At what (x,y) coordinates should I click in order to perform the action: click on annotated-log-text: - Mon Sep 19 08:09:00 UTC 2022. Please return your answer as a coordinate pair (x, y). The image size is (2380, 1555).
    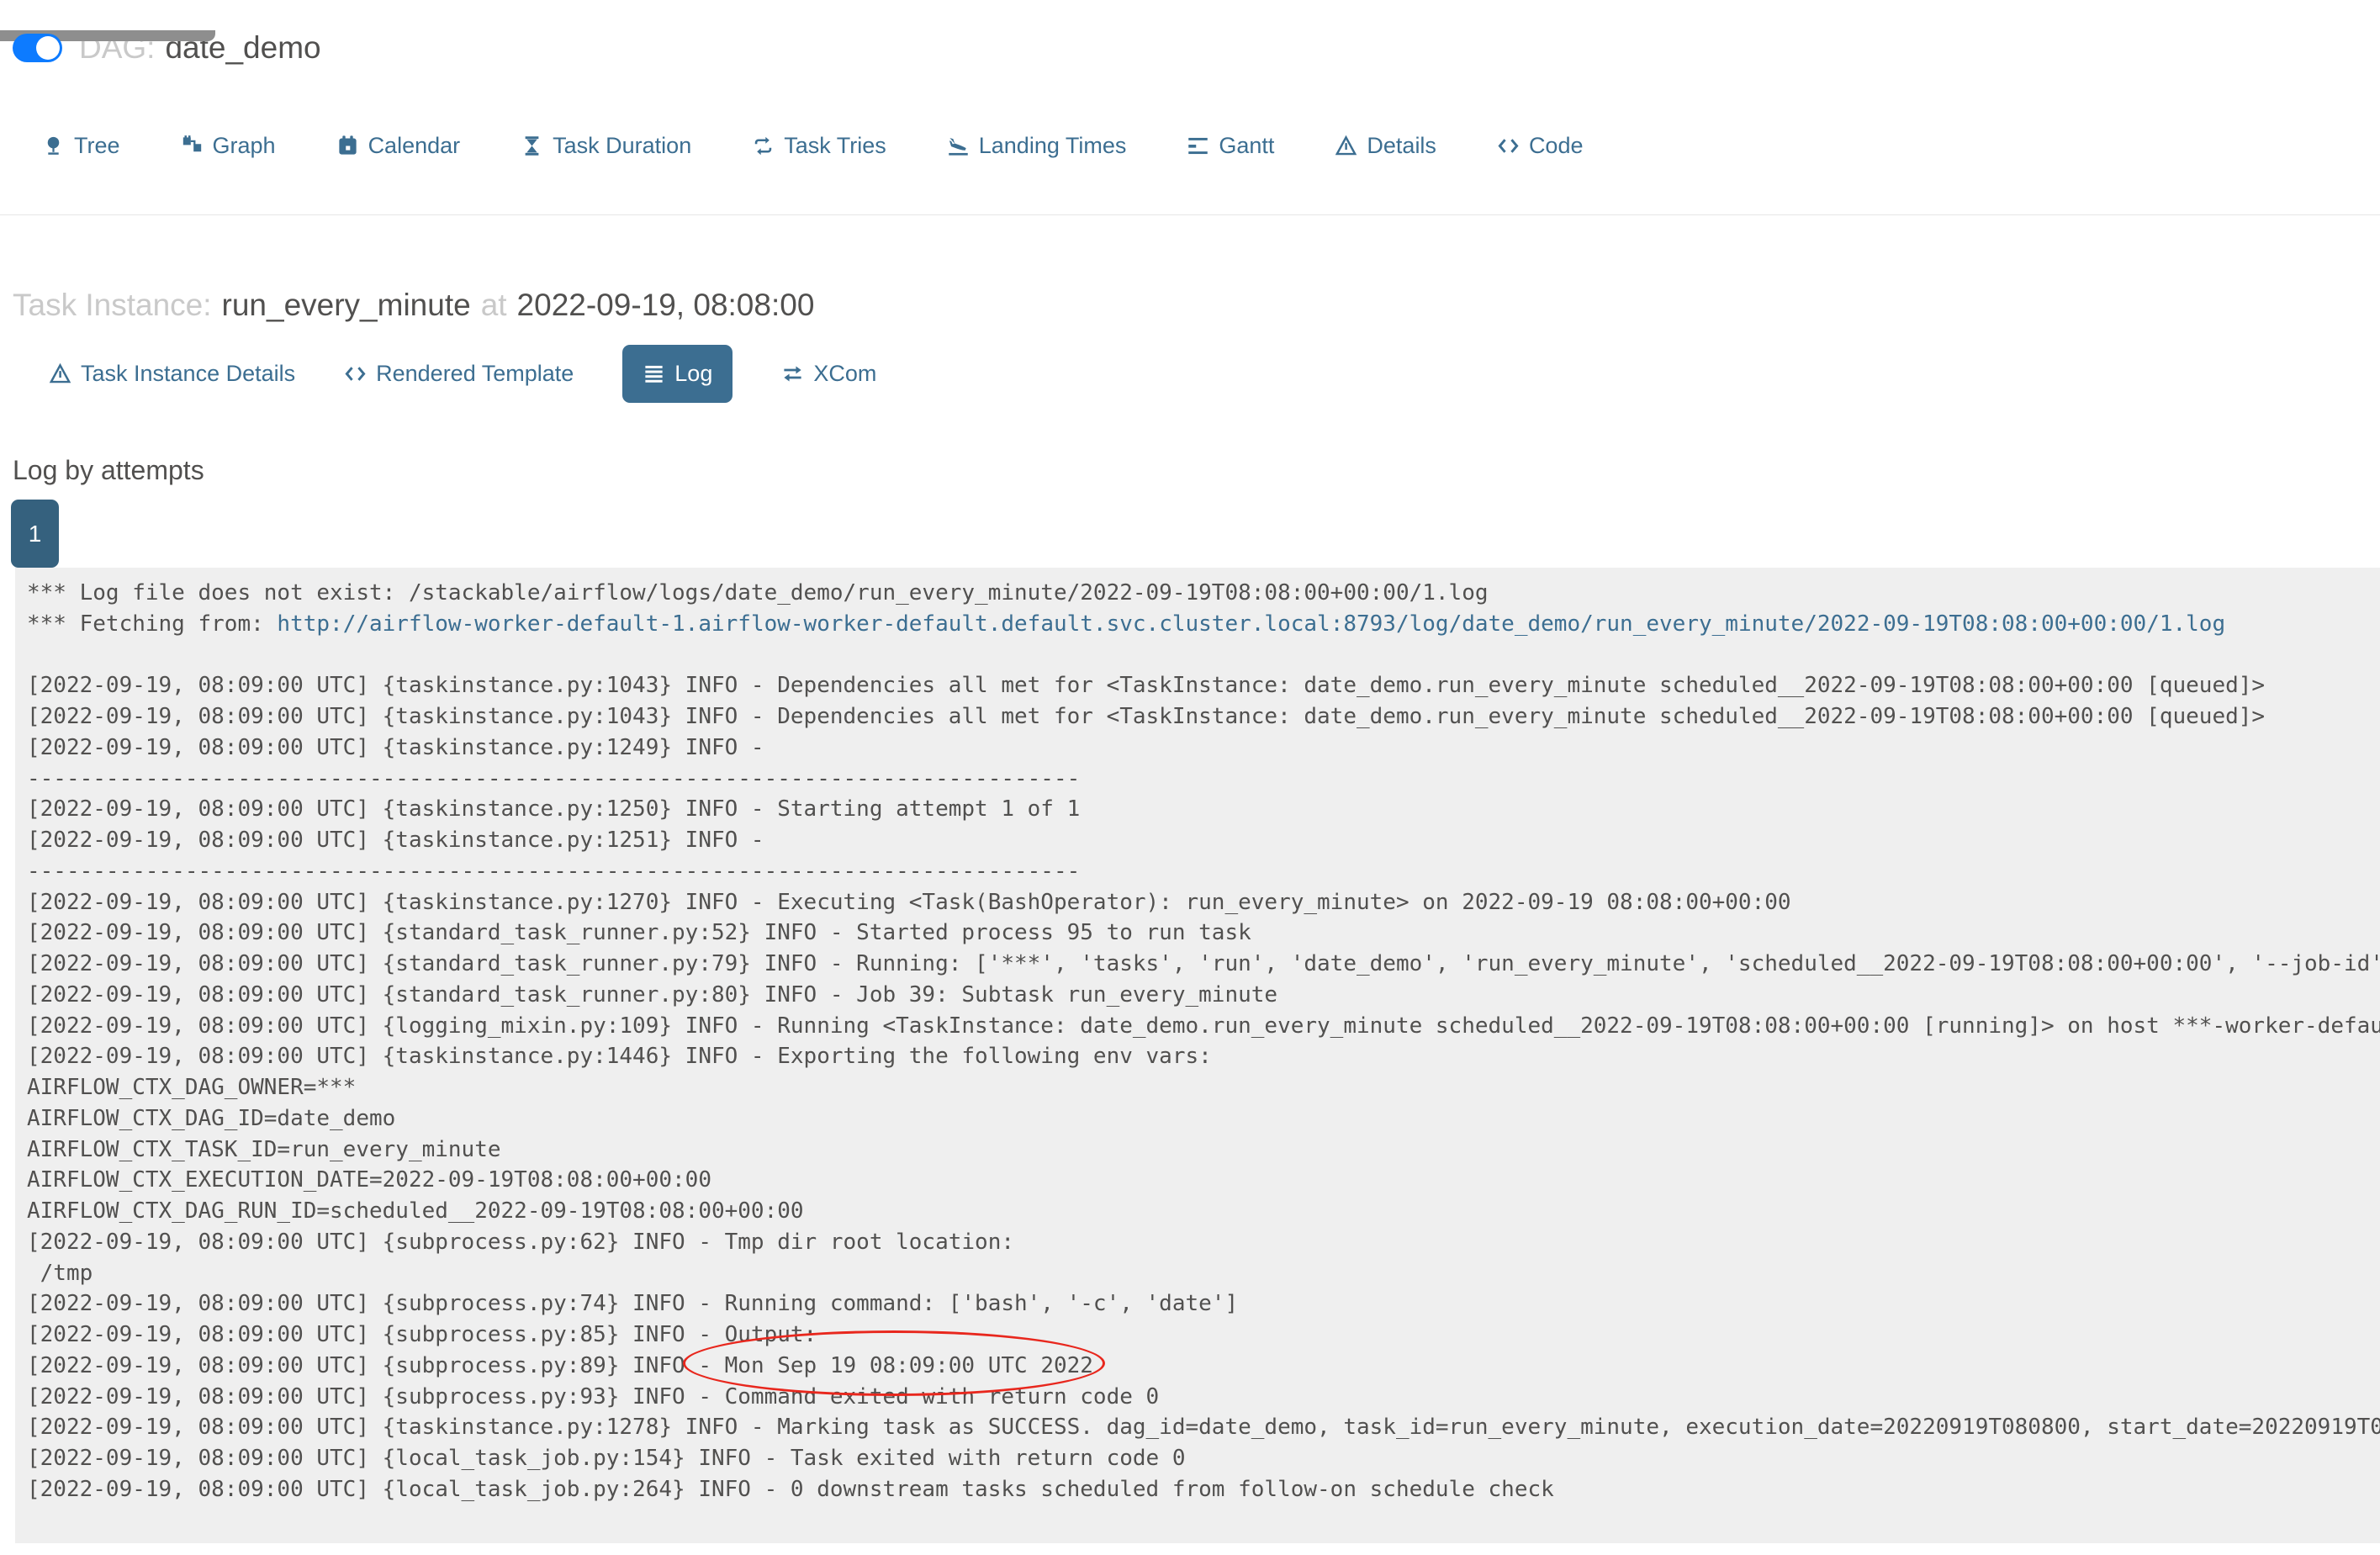
    Looking at the image, I should click on (895, 1365).